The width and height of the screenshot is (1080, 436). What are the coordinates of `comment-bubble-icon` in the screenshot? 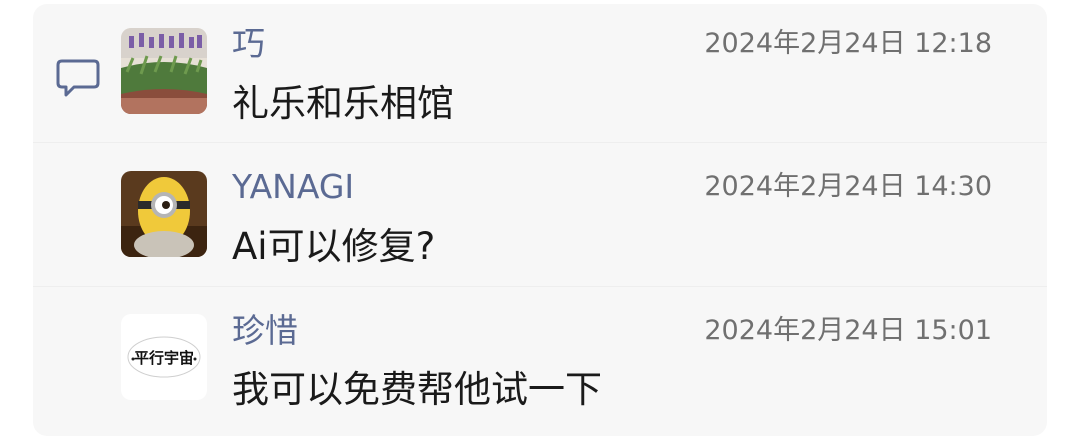 It's located at (78, 78).